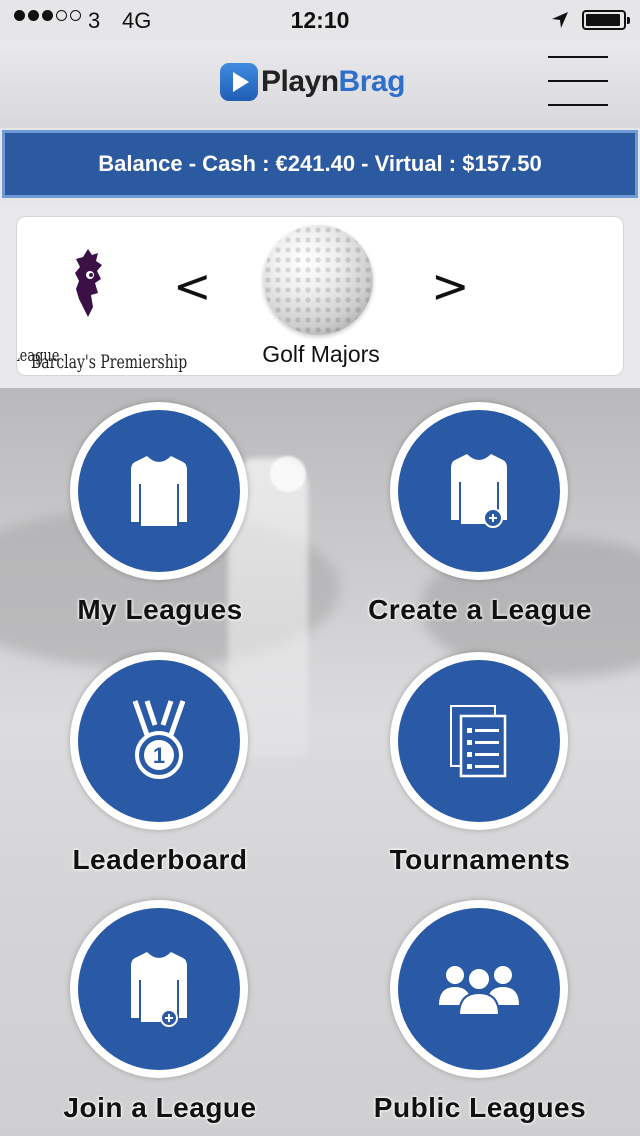 This screenshot has height=1136, width=640. I want to click on my-leagues-button: My Leagues, so click(150, 508).